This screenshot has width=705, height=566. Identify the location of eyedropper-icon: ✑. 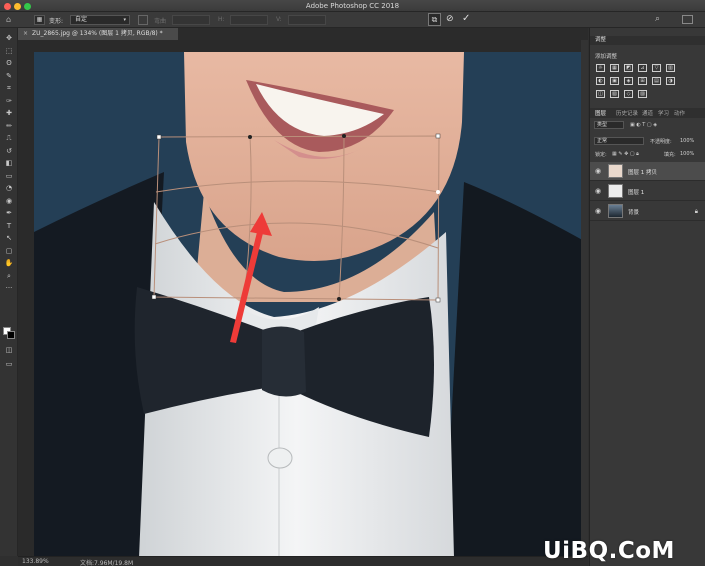
(9, 101).